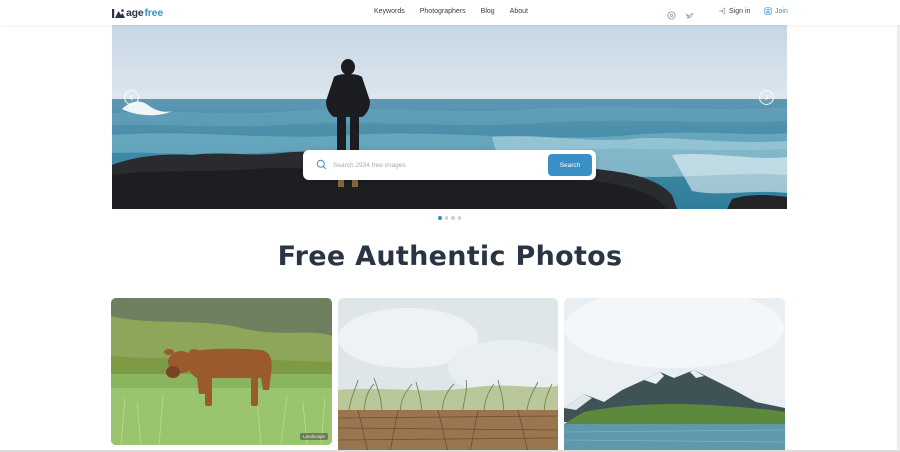 This screenshot has height=452, width=900. I want to click on chevron-left-icon, so click(131, 97).